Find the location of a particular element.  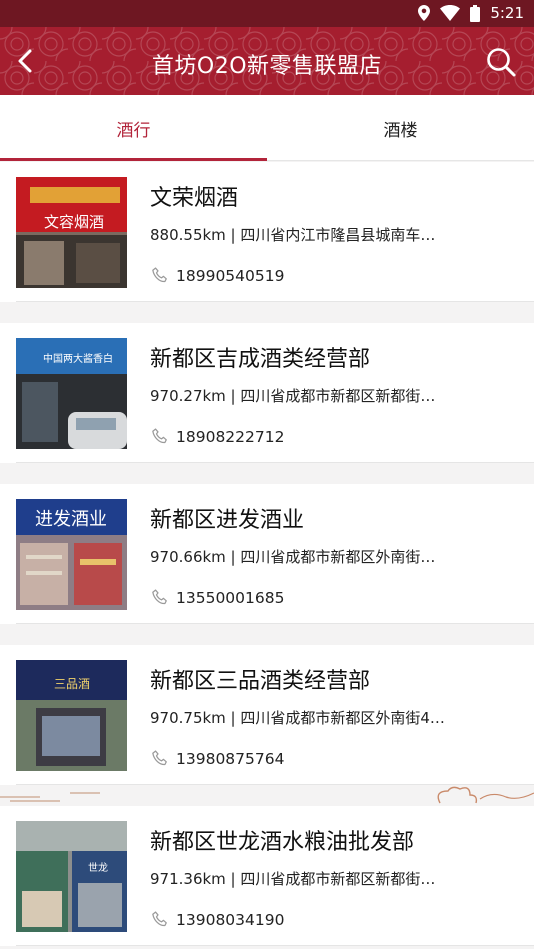

store-name: 新都区吉成酒类经营部 is located at coordinates (260, 359).